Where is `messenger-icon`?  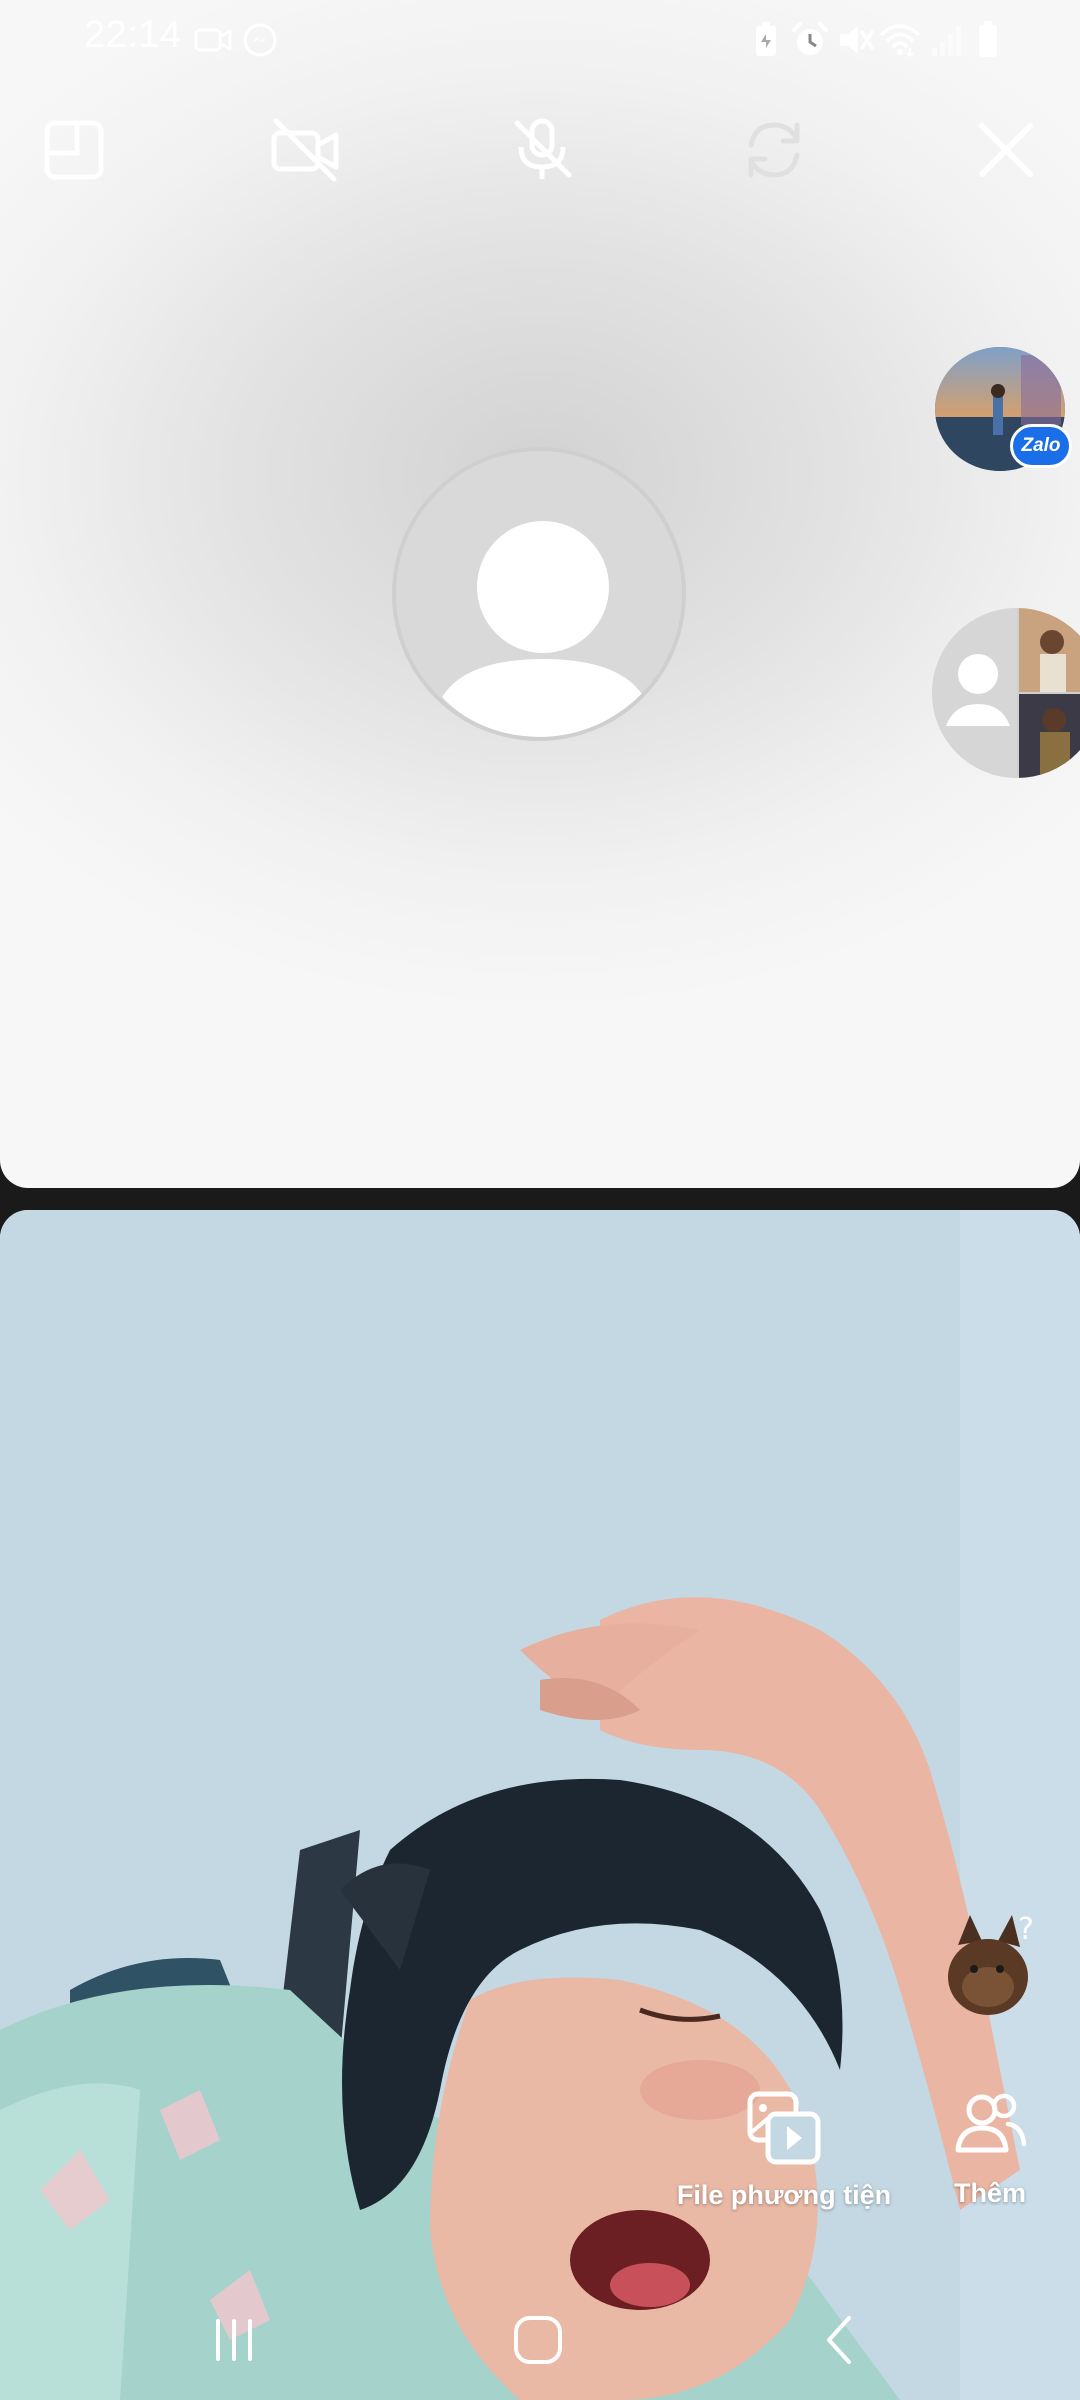 messenger-icon is located at coordinates (260, 40).